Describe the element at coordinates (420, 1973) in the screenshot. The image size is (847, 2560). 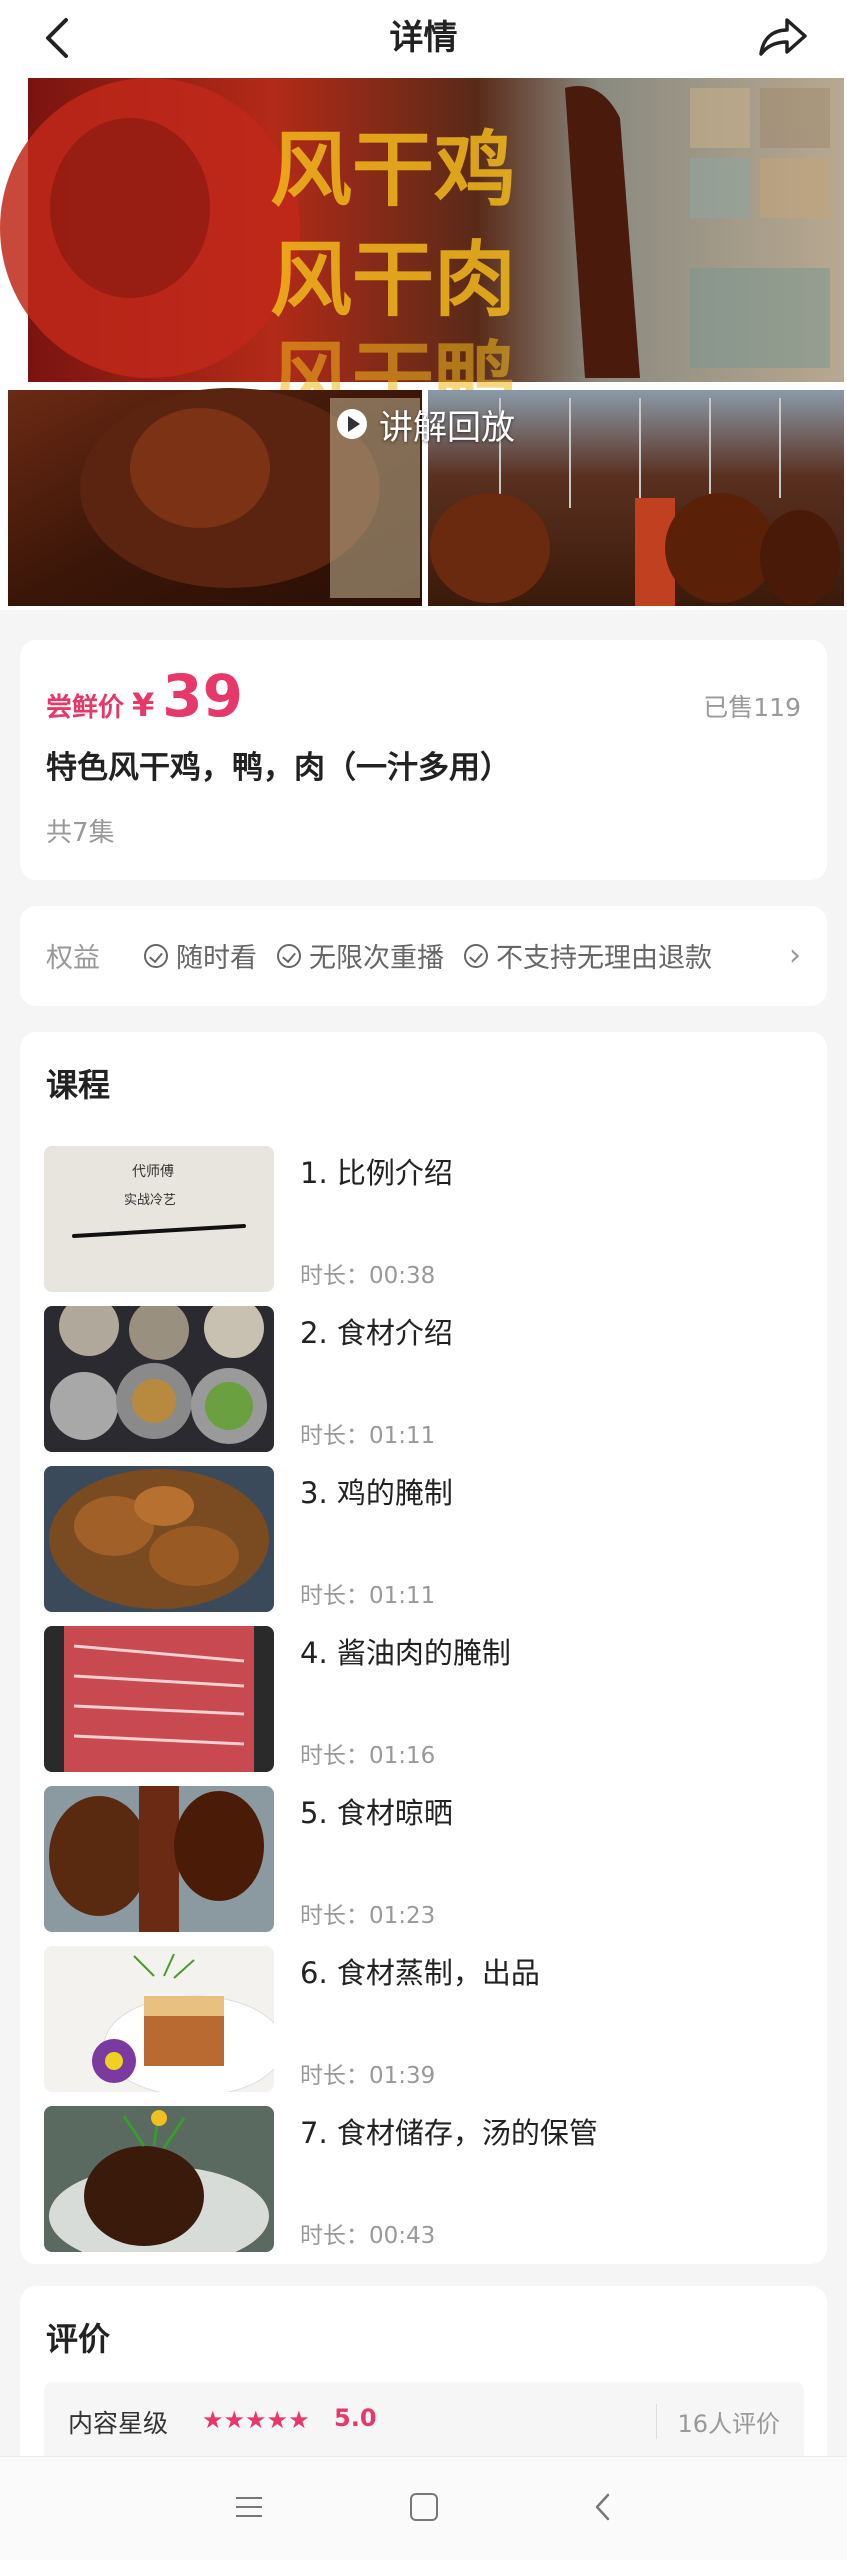
I see `lesson-title: 6. 食材蒸制，出品` at that location.